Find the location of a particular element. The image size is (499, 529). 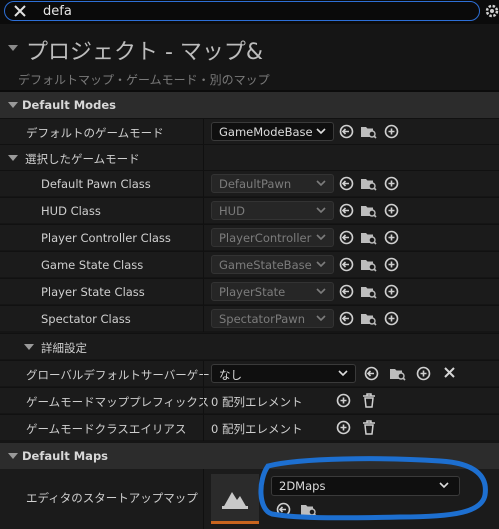

search-bar: defa is located at coordinates (249, 12).